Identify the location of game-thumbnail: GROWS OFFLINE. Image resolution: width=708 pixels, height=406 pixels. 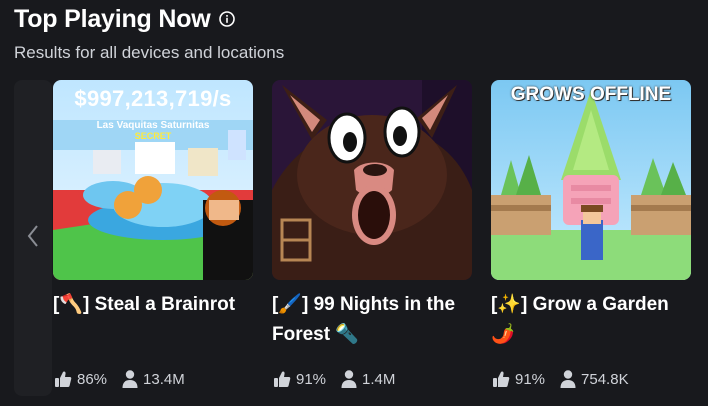
(591, 180).